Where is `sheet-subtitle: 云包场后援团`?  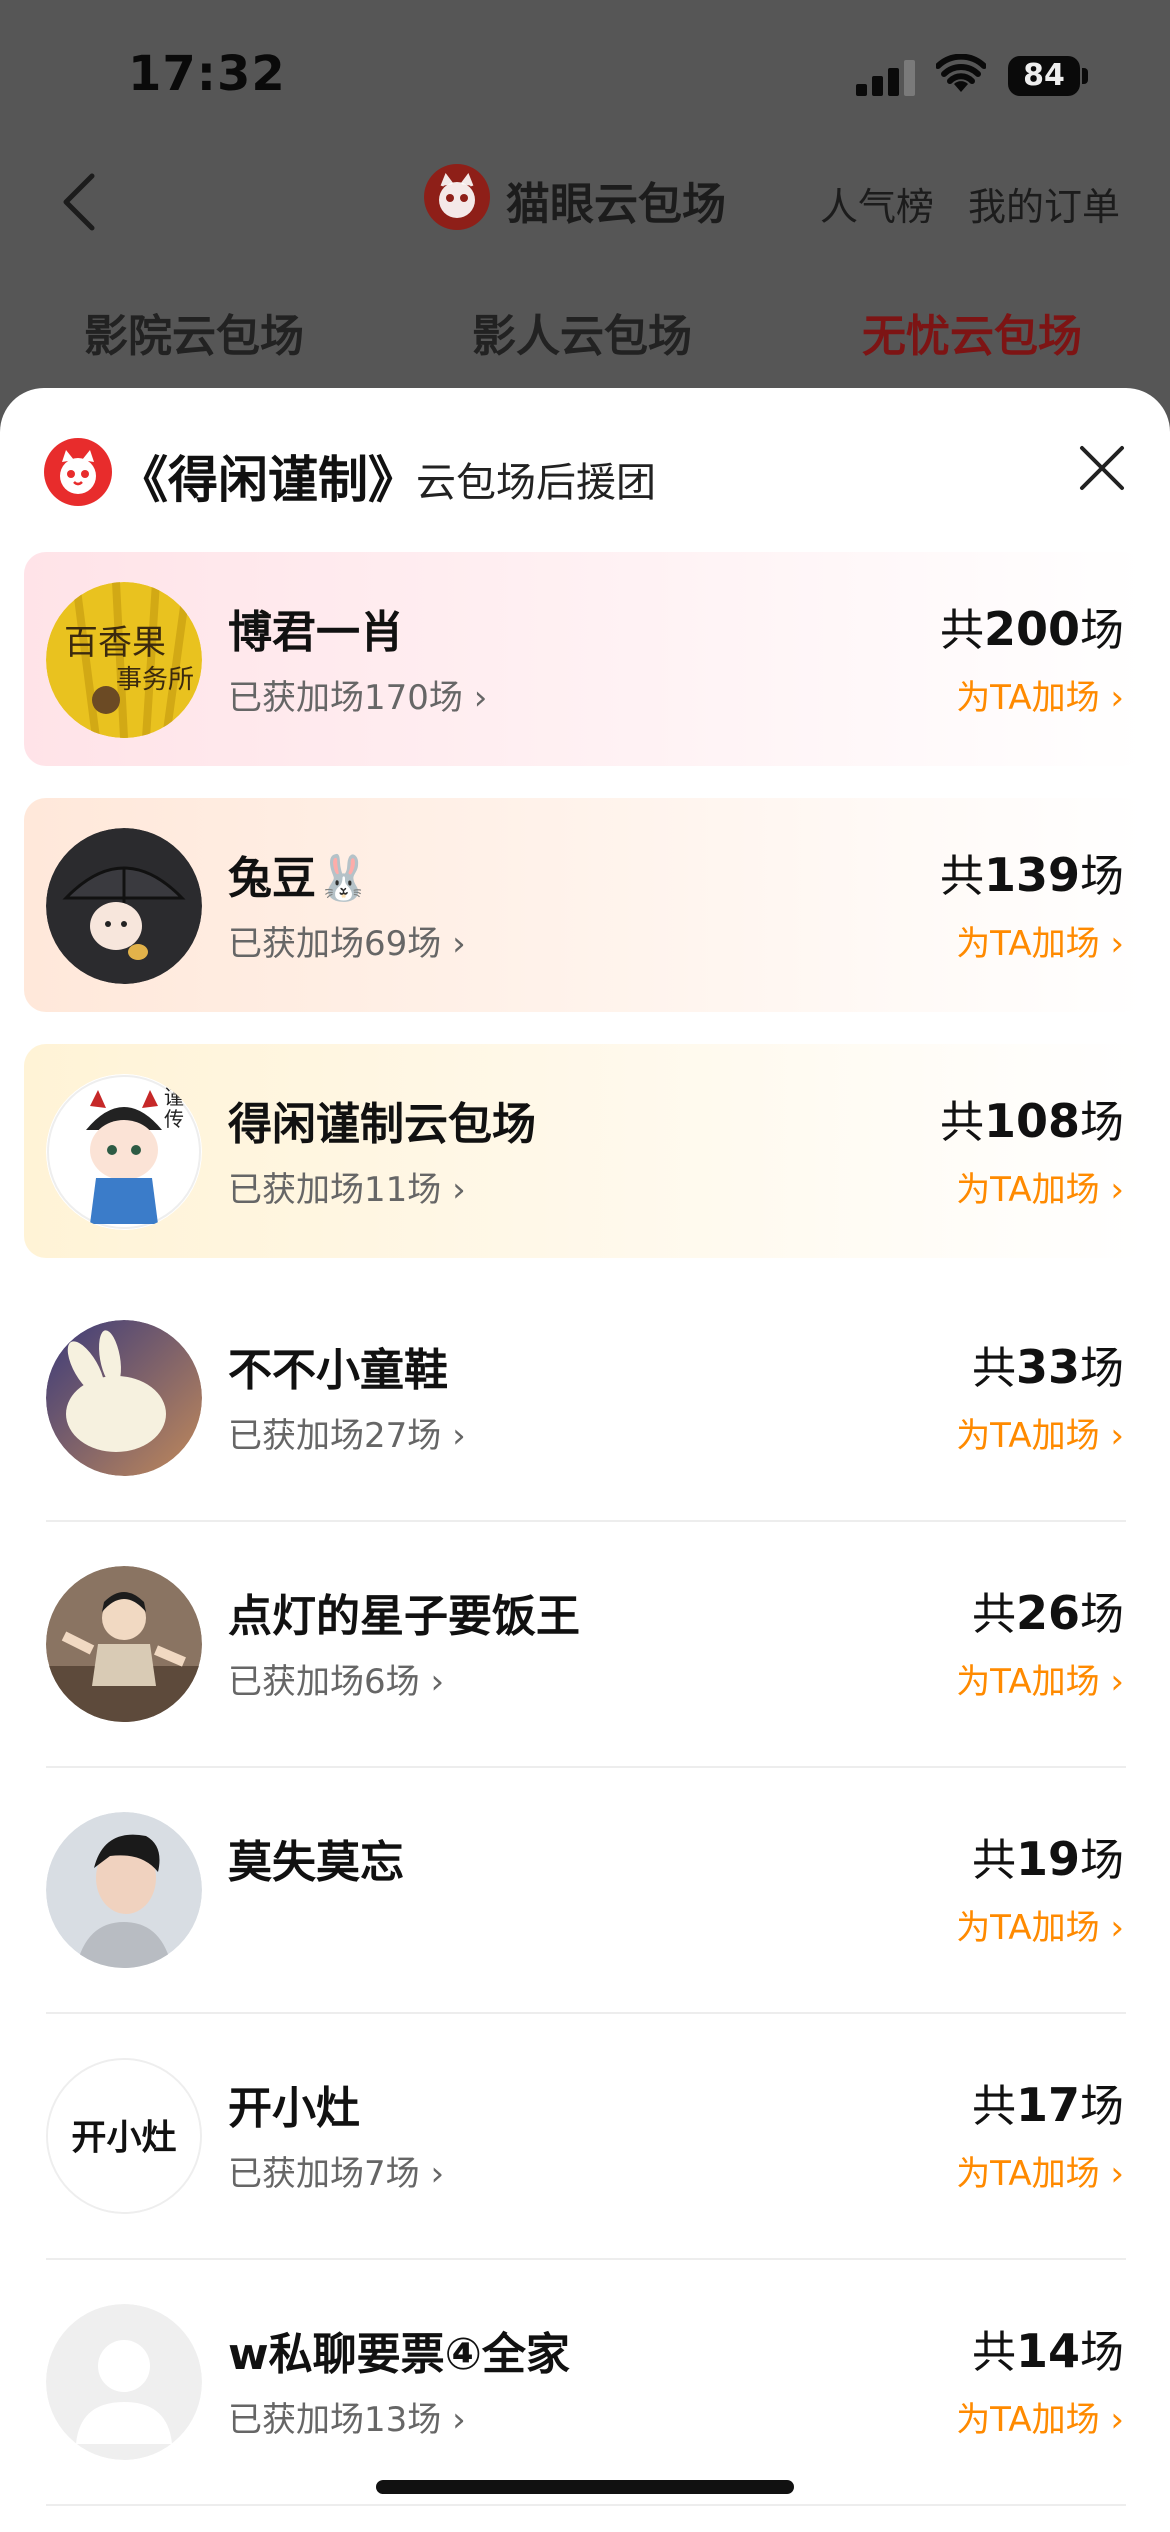
sheet-subtitle: 云包场后援团 is located at coordinates (536, 483).